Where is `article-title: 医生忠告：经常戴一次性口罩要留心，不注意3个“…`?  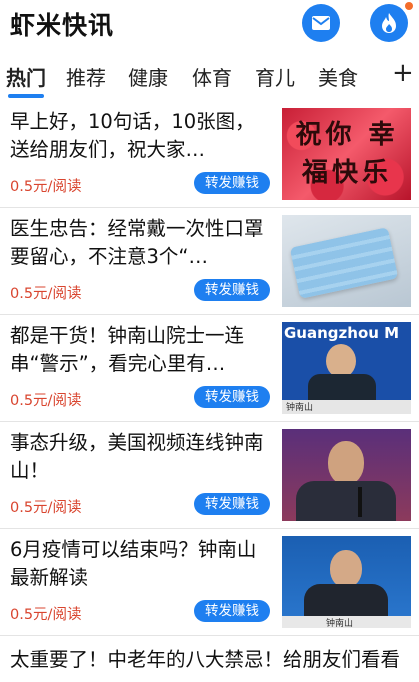 article-title: 医生忠告：经常戴一次性口罩要留心，不注意3个“… is located at coordinates (141, 243).